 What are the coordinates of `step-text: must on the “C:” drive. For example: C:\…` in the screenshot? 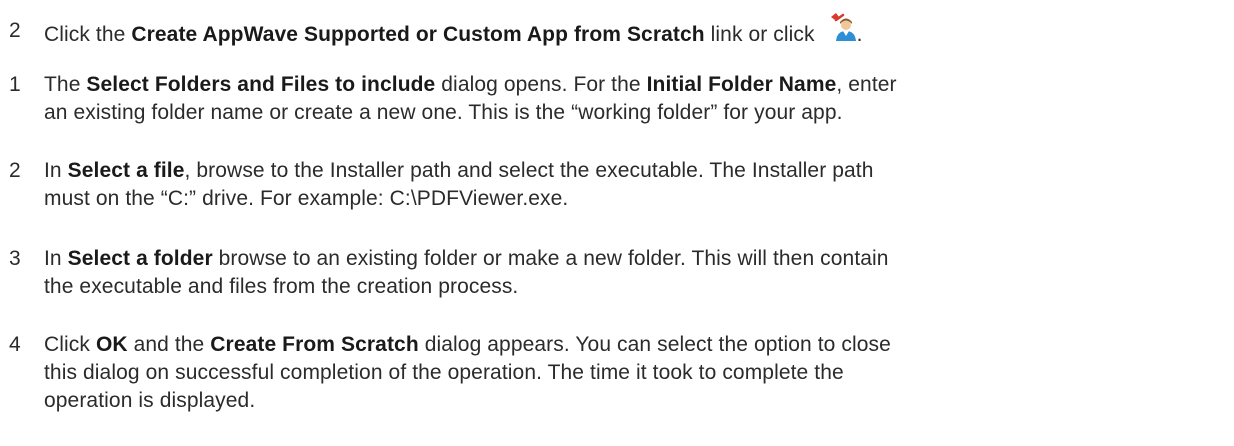 It's located at (306, 198).